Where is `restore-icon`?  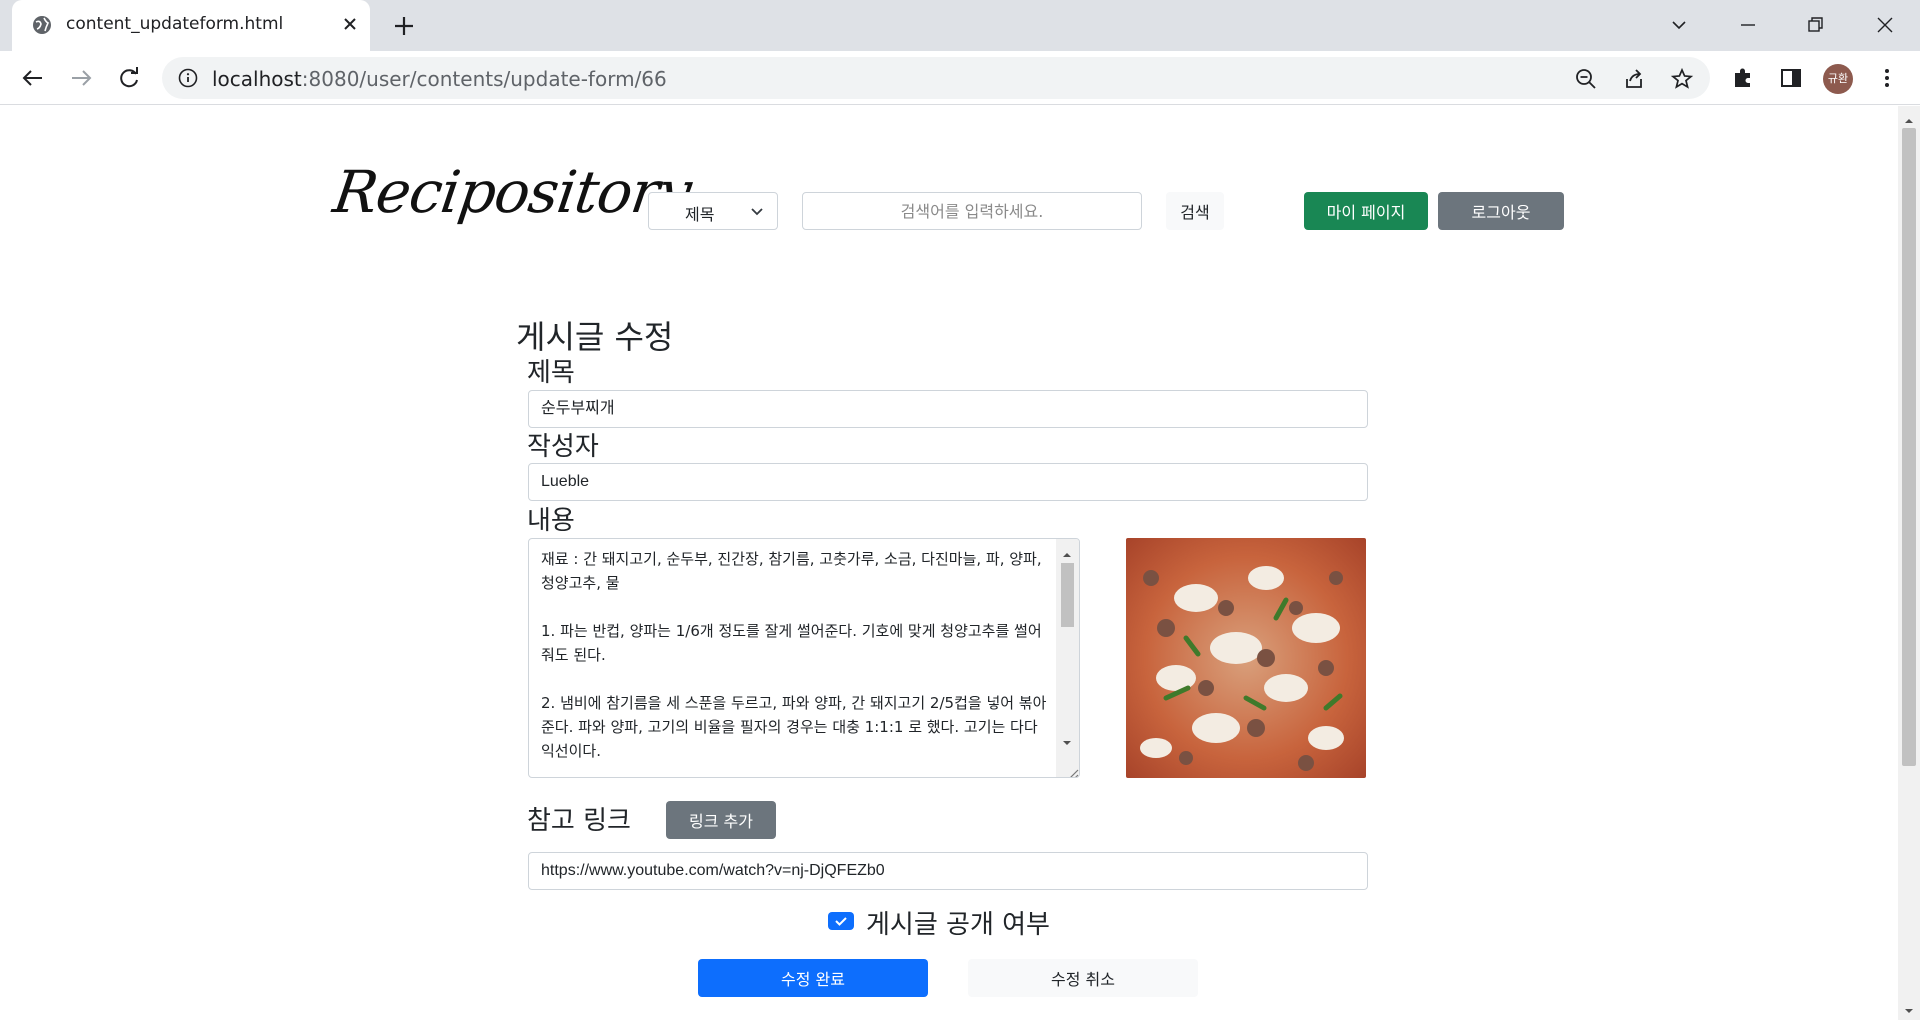
restore-icon is located at coordinates (1815, 25).